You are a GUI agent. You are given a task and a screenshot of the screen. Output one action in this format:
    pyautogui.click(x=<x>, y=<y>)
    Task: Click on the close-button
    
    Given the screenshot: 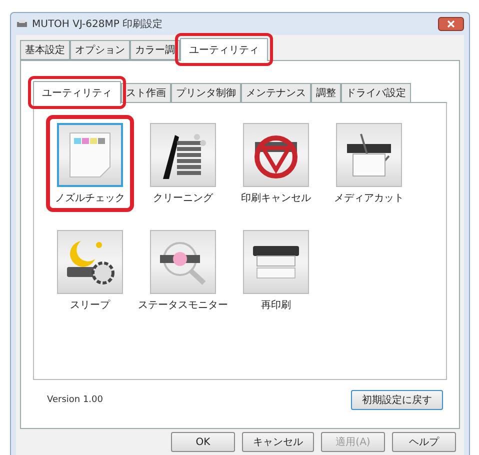 What is the action you would take?
    pyautogui.click(x=451, y=24)
    